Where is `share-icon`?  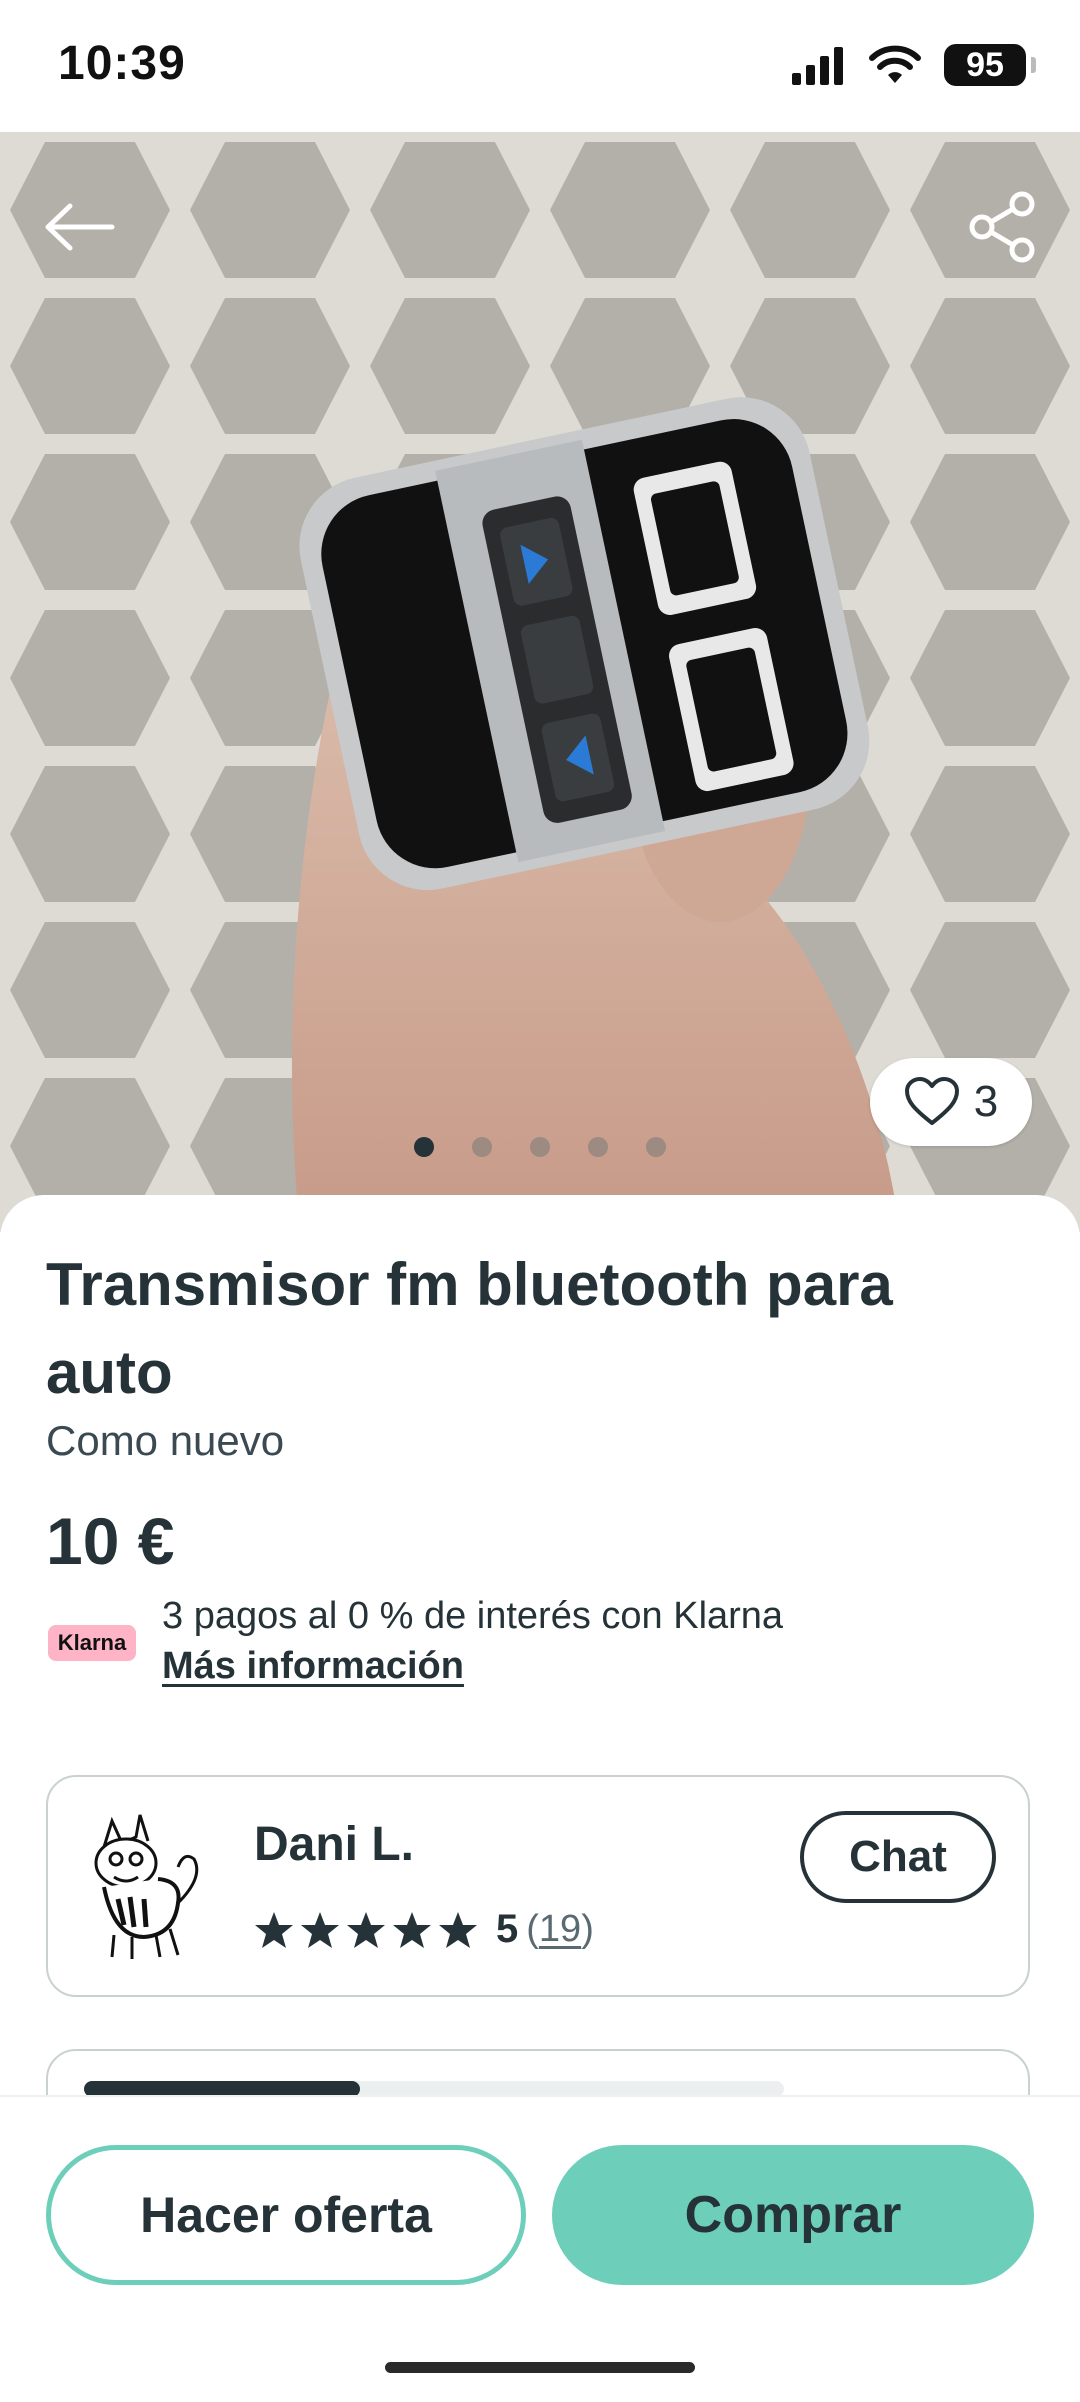
share-icon is located at coordinates (1003, 227).